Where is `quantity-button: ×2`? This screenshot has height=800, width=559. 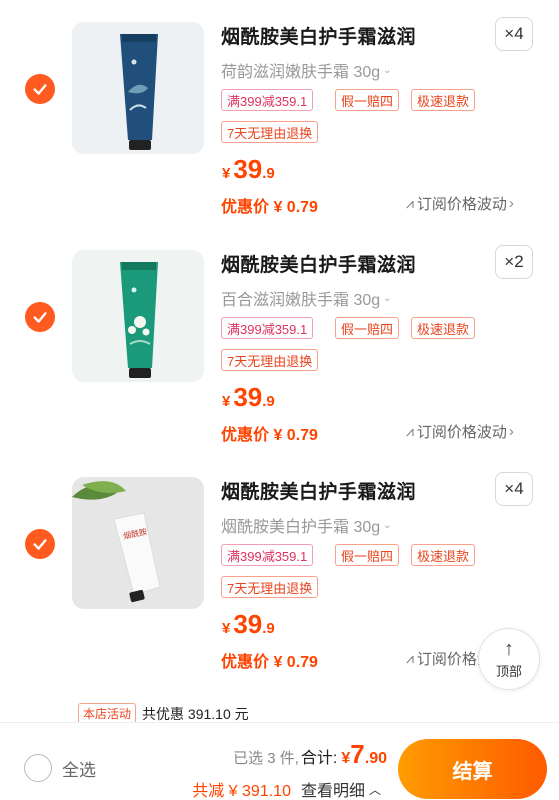
quantity-button: ×2 is located at coordinates (514, 262).